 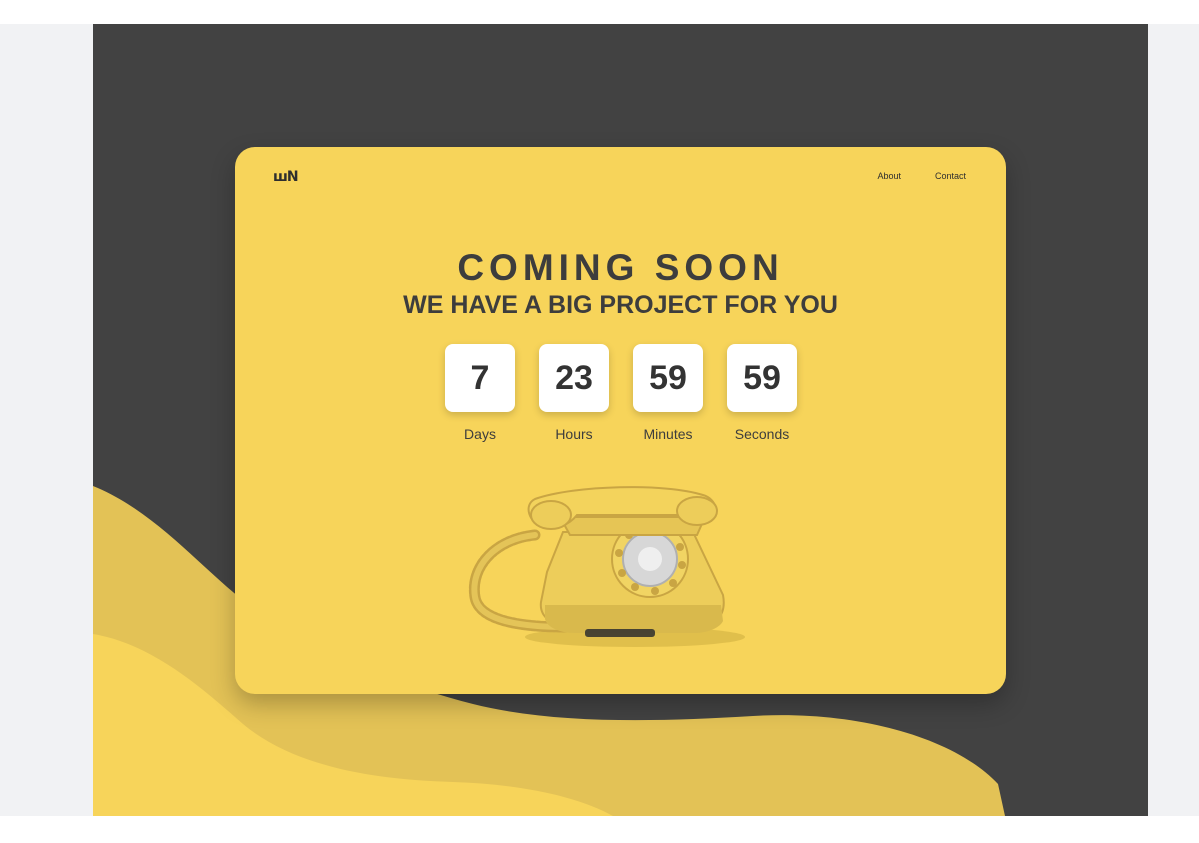 I want to click on countdown-seconds-value: 59, so click(x=762, y=378).